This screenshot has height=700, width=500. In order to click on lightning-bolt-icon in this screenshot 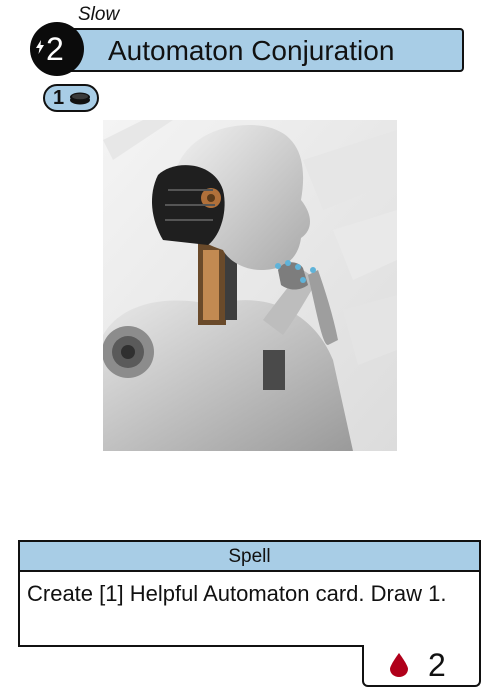, I will do `click(40, 47)`.